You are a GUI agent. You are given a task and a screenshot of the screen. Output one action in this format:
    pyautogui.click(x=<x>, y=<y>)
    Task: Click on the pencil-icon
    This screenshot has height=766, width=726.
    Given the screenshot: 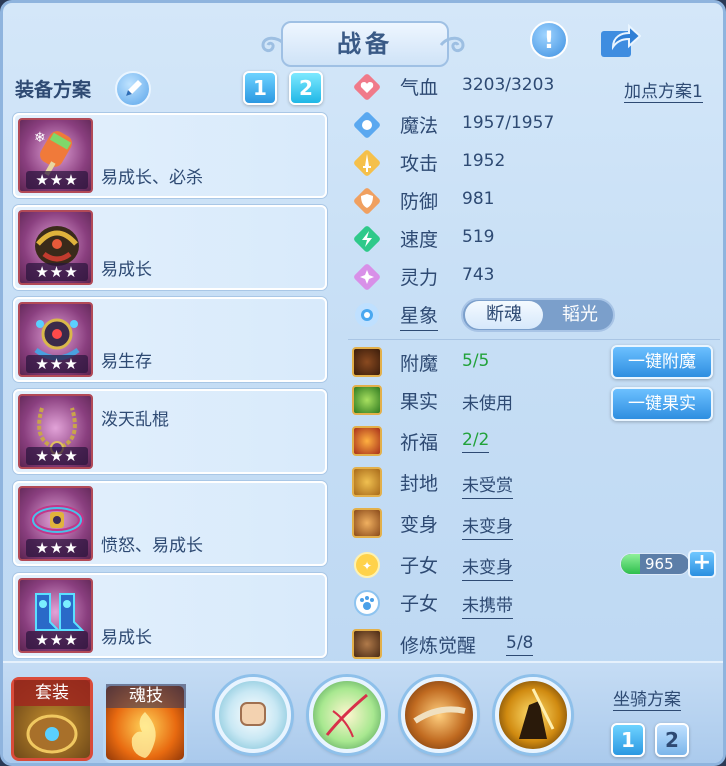 What is the action you would take?
    pyautogui.click(x=134, y=88)
    